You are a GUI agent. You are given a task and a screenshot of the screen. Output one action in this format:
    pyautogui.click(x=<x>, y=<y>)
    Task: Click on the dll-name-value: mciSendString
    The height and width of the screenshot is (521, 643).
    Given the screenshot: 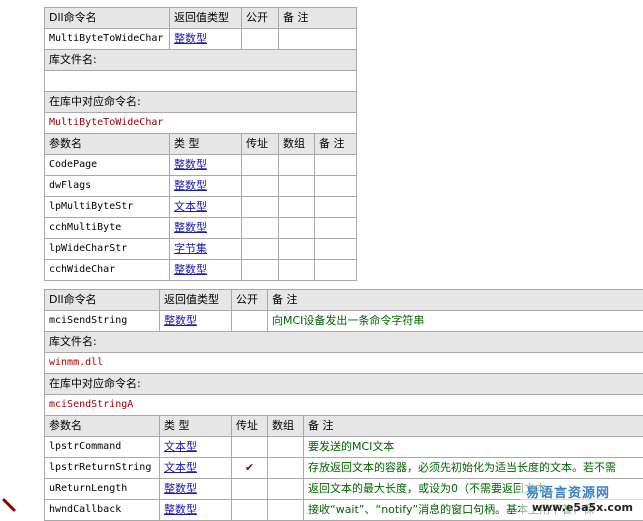 What is the action you would take?
    pyautogui.click(x=102, y=321)
    